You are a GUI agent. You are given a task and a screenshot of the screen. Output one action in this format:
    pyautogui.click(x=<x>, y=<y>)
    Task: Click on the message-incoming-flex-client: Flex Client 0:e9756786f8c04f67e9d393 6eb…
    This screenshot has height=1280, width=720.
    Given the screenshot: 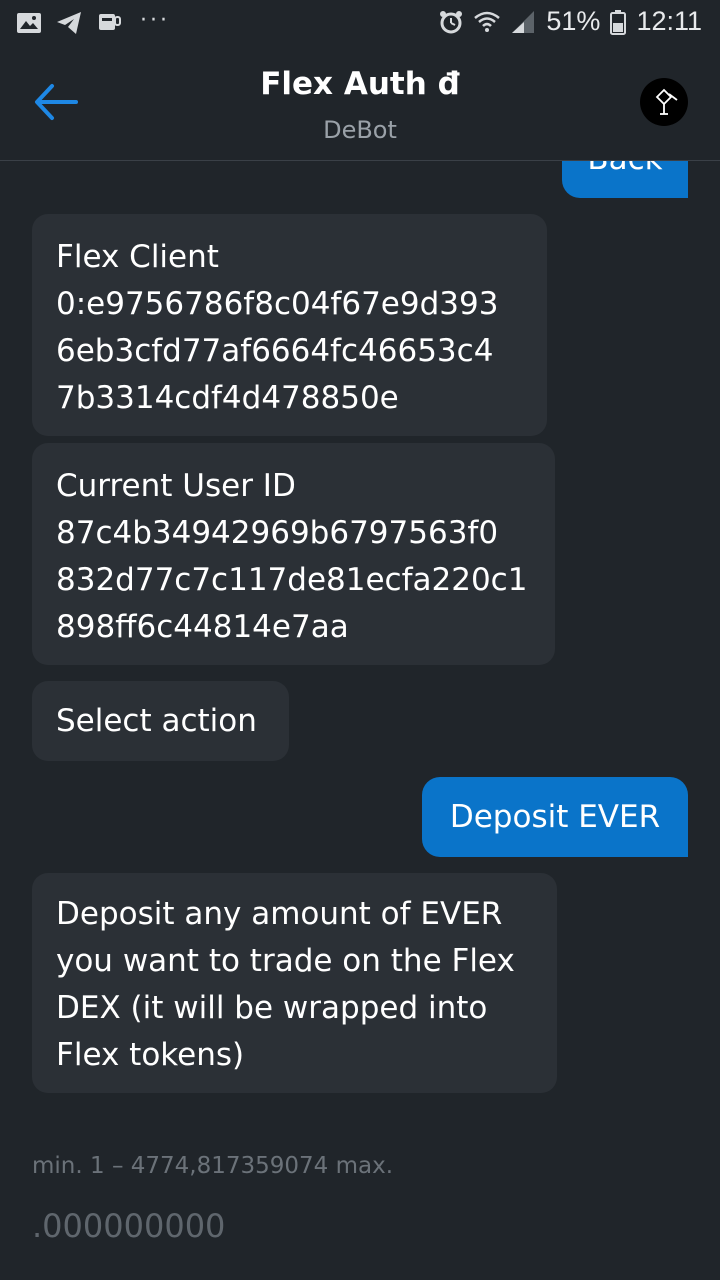 What is the action you would take?
    pyautogui.click(x=289, y=325)
    